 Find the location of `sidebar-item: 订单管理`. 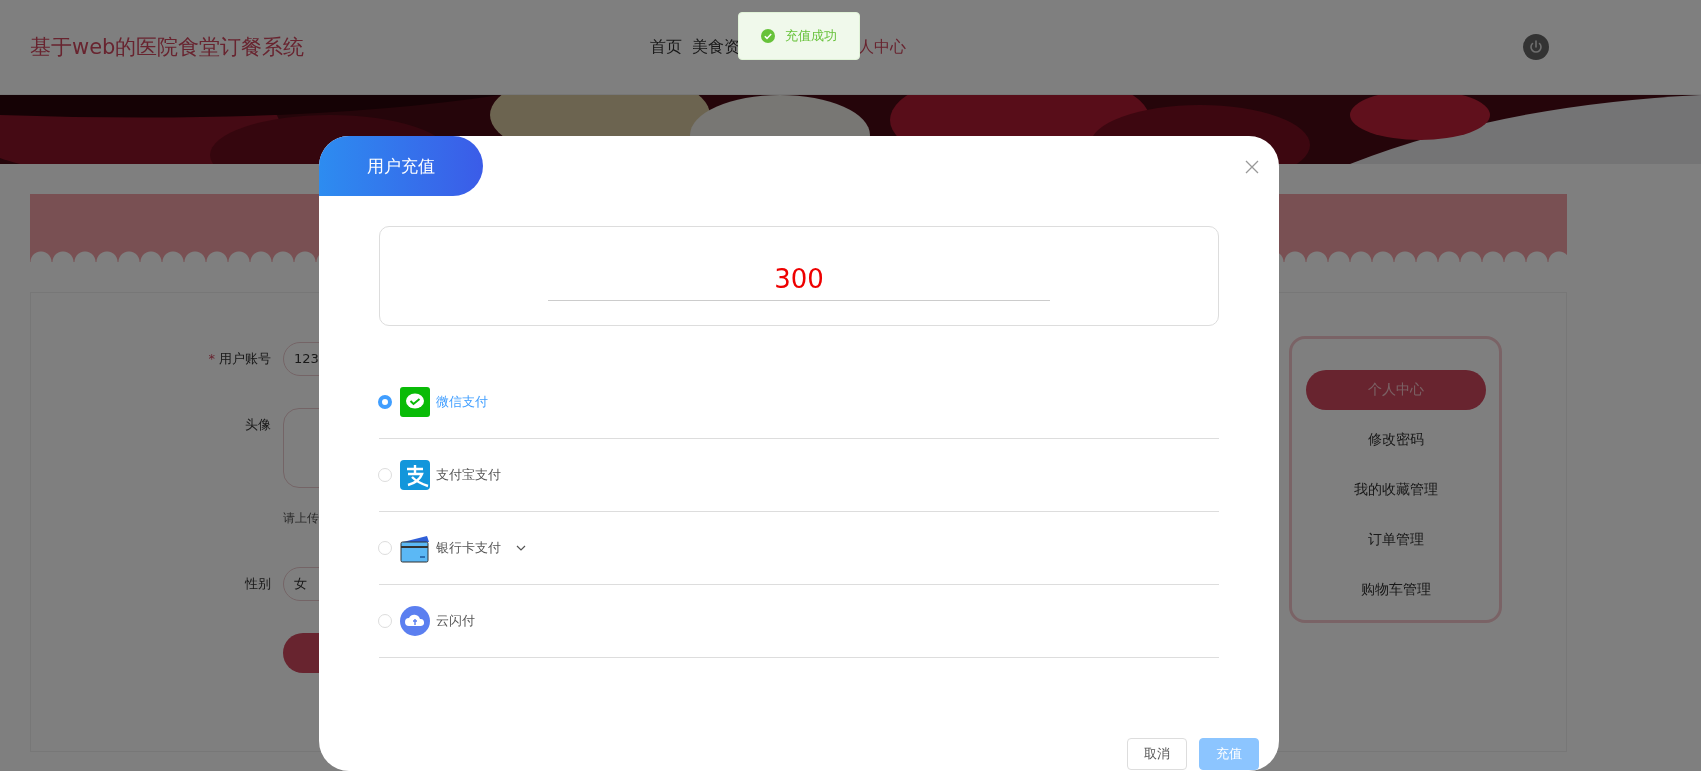

sidebar-item: 订单管理 is located at coordinates (1395, 540).